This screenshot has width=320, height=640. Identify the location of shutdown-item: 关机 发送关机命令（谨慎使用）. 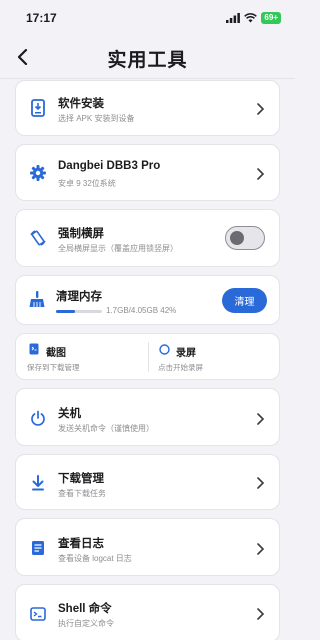
(147, 417).